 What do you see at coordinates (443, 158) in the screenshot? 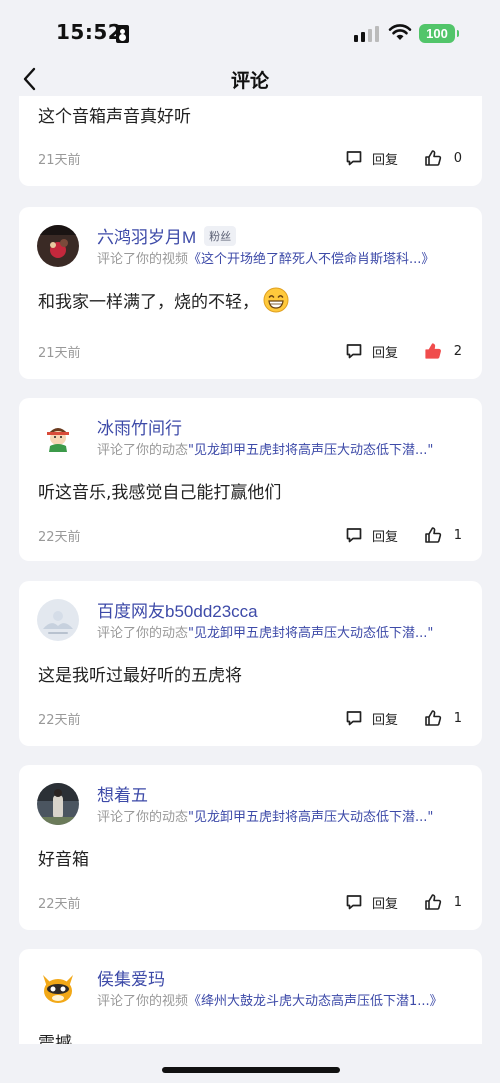
I see `like-button: 0` at bounding box center [443, 158].